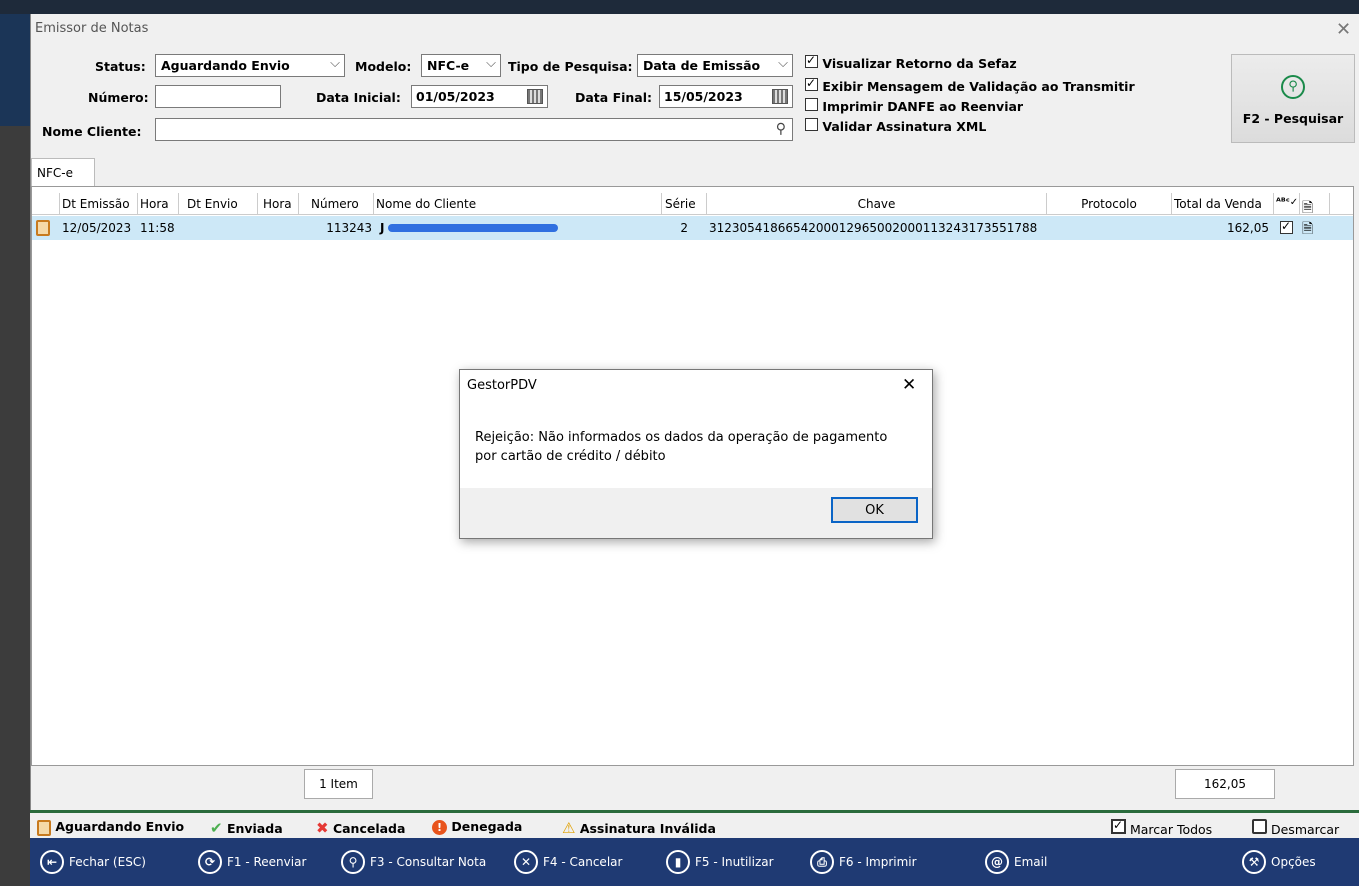 Image resolution: width=1359 pixels, height=886 pixels. I want to click on printer-icon: ⎙, so click(822, 862).